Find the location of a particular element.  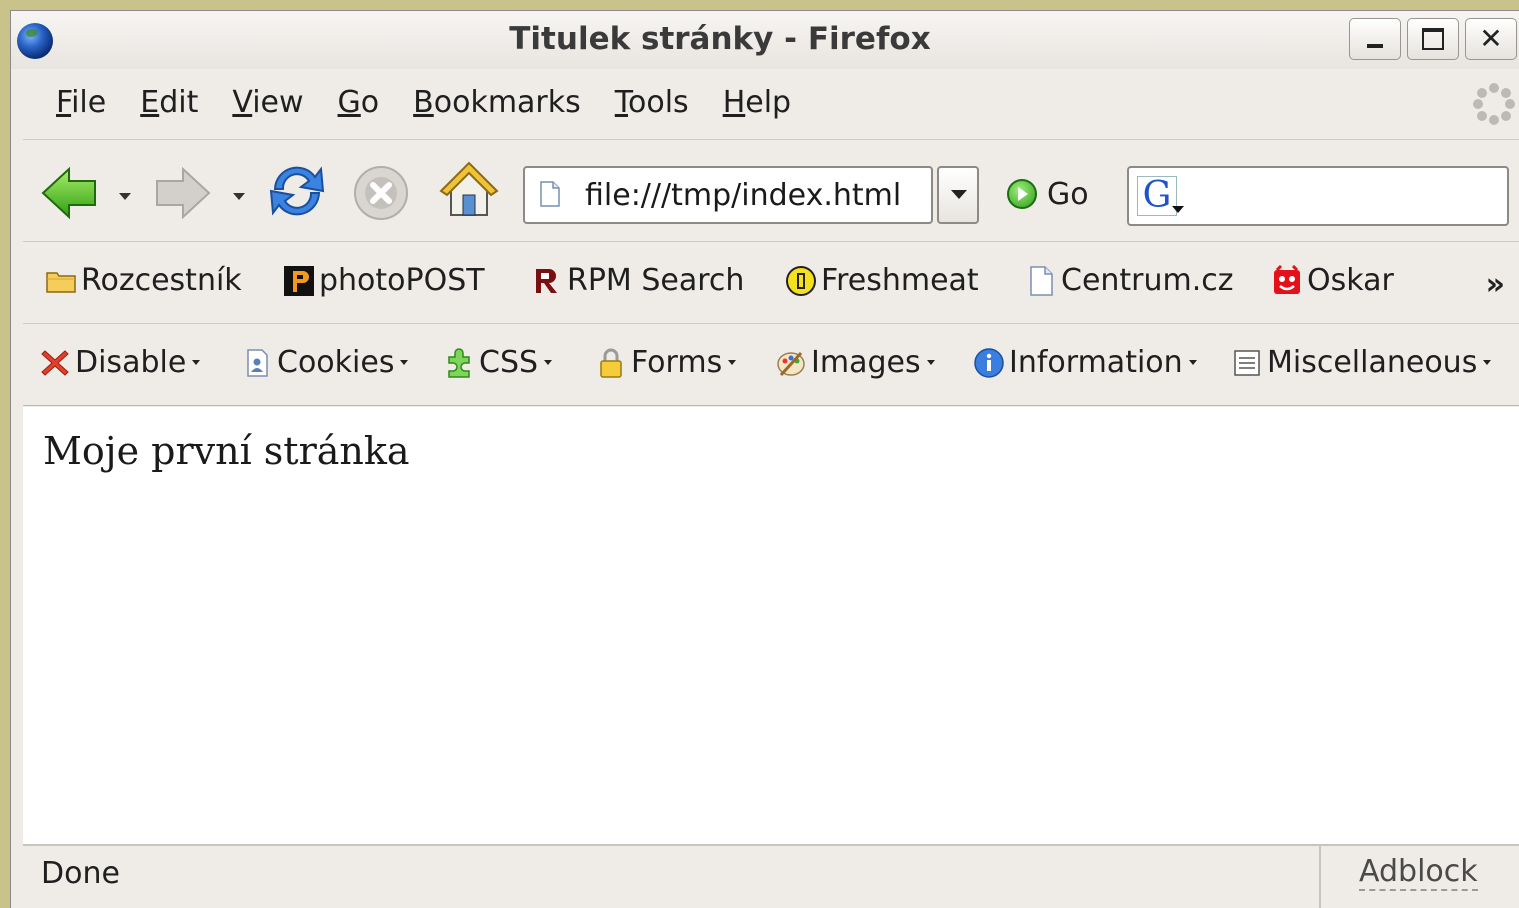

menu-bookmarks-accel: B is located at coordinates (423, 102).